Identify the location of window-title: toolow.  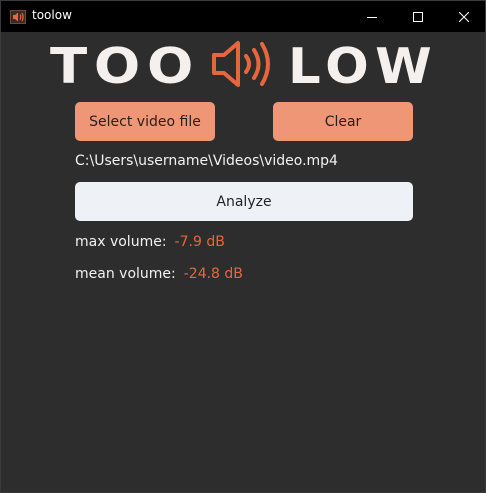
(52, 15).